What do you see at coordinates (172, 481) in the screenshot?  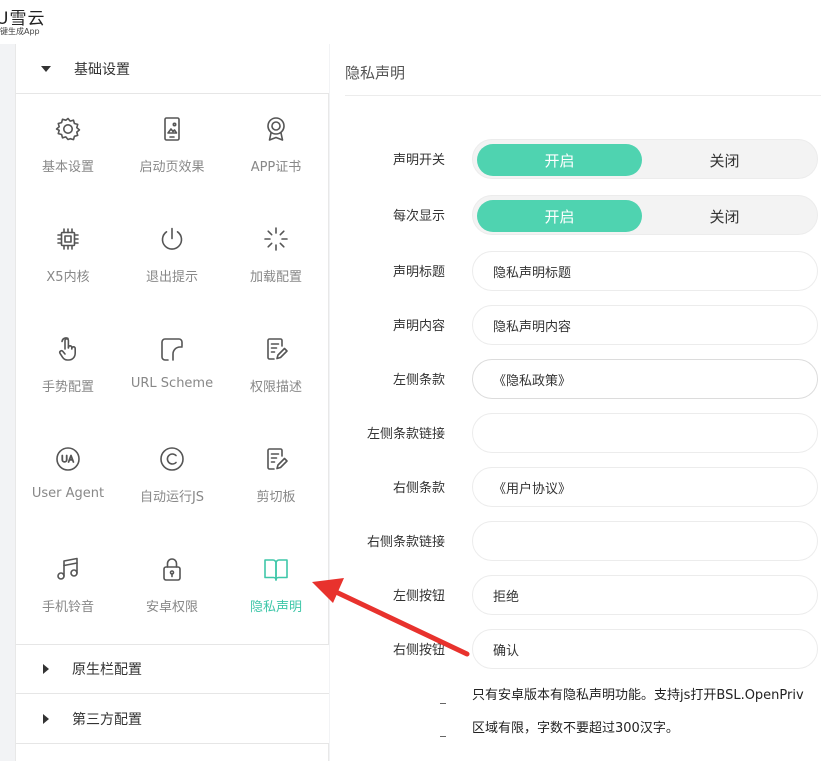 I see `grid-item-auto-run-js: 自动运行JS` at bounding box center [172, 481].